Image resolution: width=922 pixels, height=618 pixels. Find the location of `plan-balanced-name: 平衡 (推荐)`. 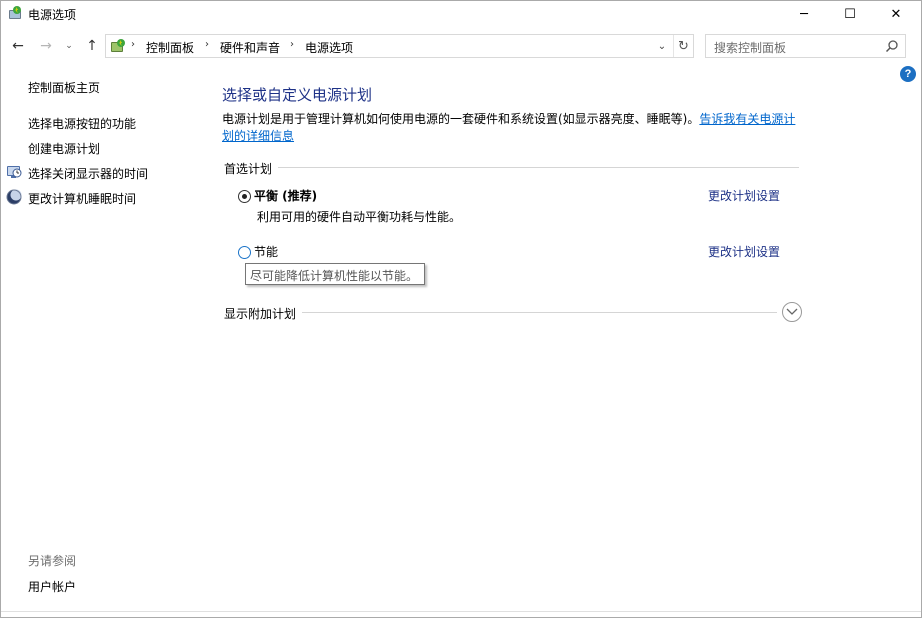

plan-balanced-name: 平衡 (推荐) is located at coordinates (285, 195).